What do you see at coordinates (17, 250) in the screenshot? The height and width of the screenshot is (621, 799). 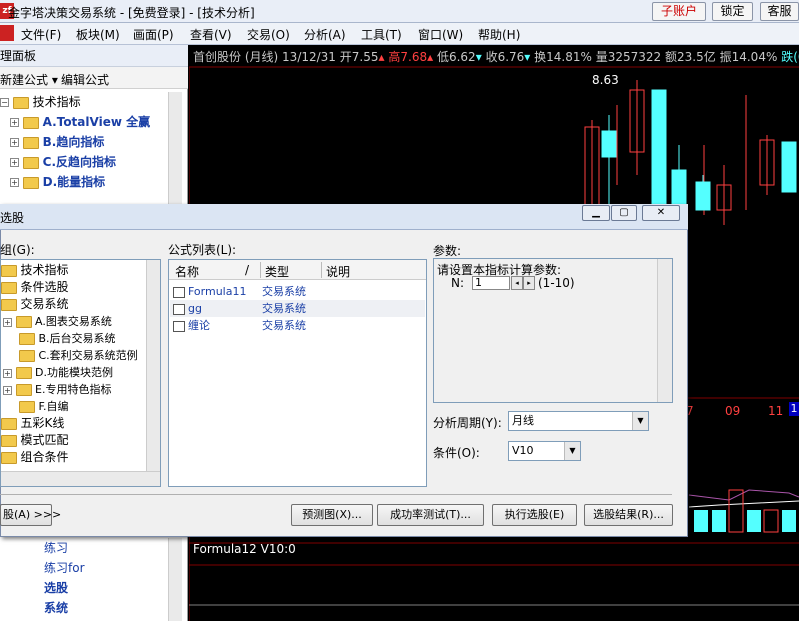 I see `group-label: 组(G):` at bounding box center [17, 250].